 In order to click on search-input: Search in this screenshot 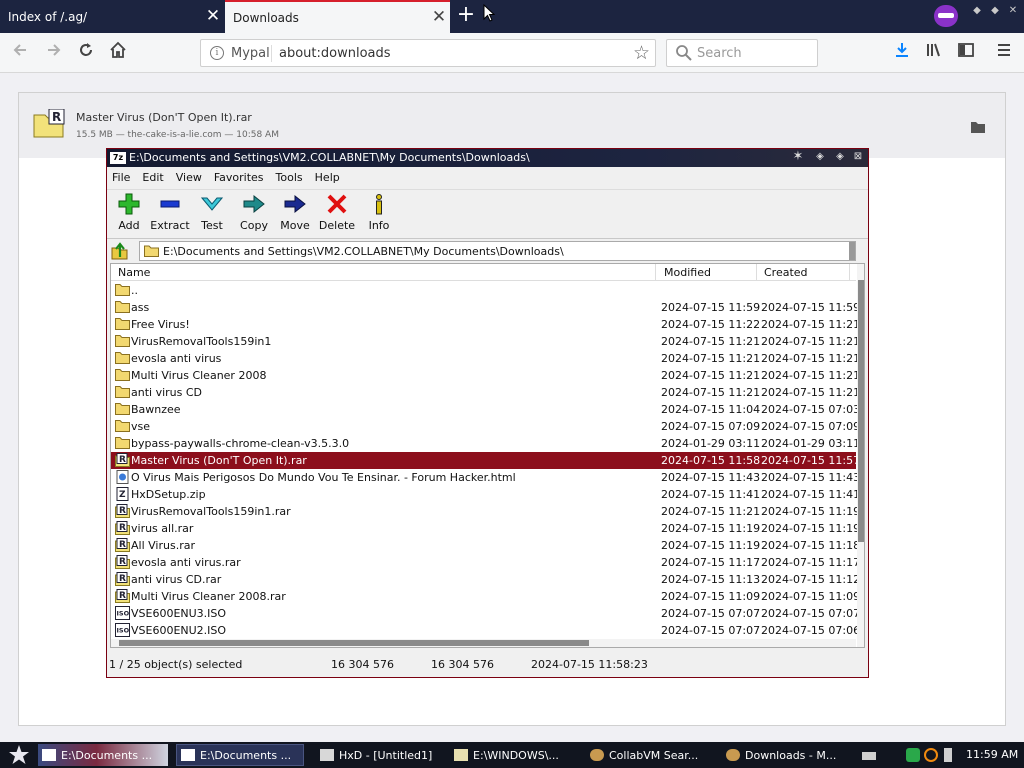, I will do `click(742, 53)`.